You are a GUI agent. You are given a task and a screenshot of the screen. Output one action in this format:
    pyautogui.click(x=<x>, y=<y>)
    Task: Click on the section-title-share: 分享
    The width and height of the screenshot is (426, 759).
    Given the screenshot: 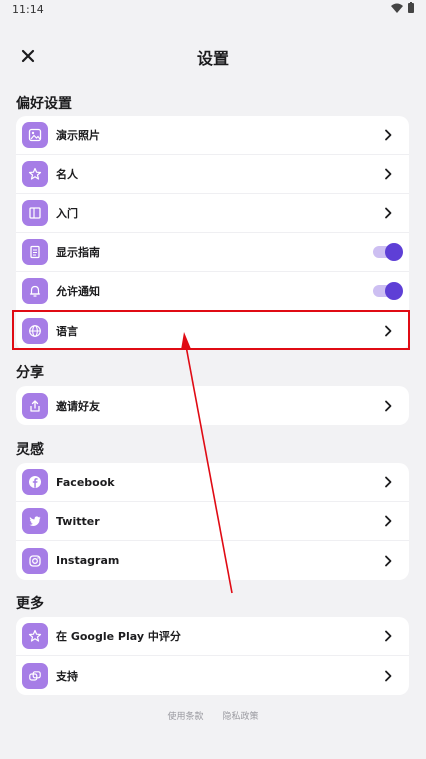 What is the action you would take?
    pyautogui.click(x=30, y=373)
    